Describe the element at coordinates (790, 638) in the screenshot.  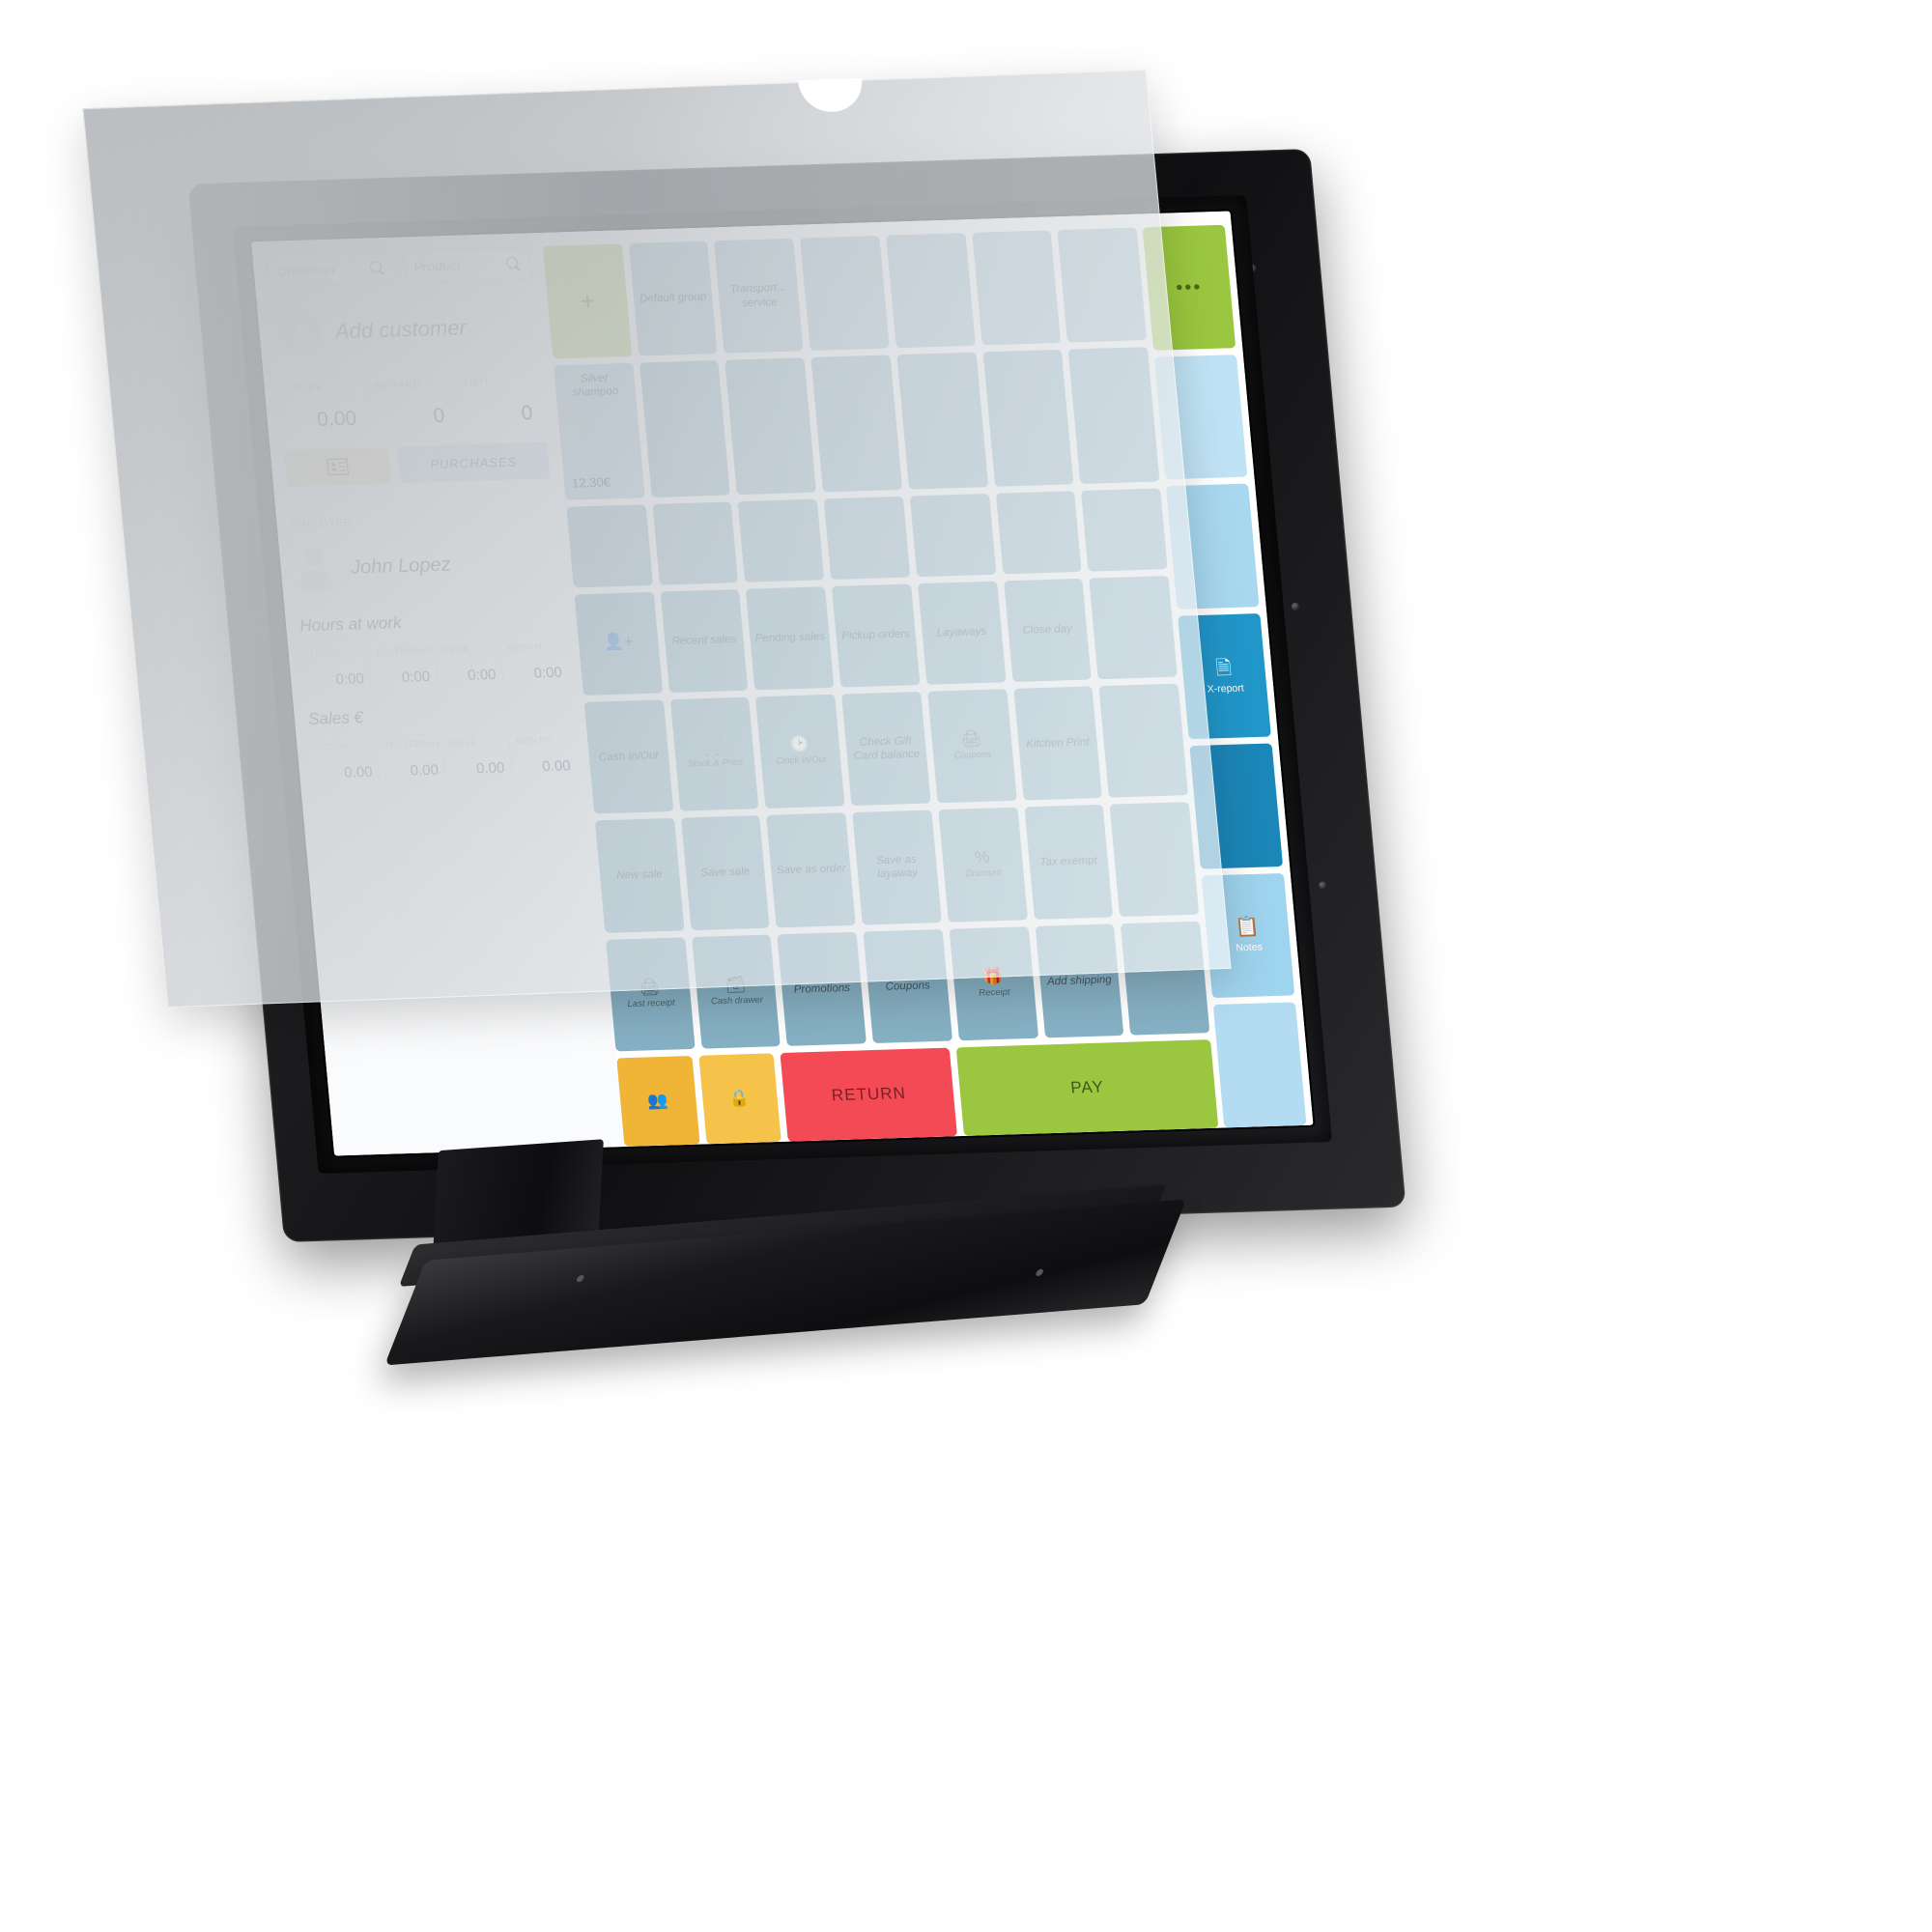
I see `pending-sales-tile: Pending sales` at that location.